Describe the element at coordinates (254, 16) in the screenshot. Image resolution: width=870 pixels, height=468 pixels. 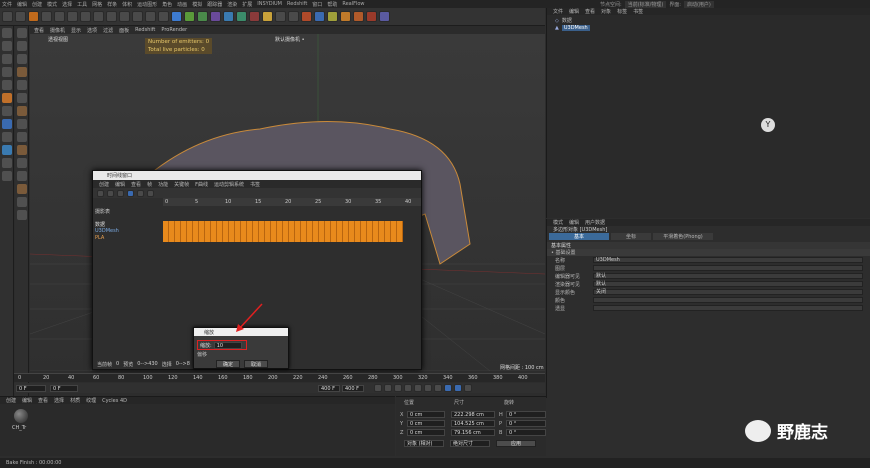
I see `camera-icon` at that location.